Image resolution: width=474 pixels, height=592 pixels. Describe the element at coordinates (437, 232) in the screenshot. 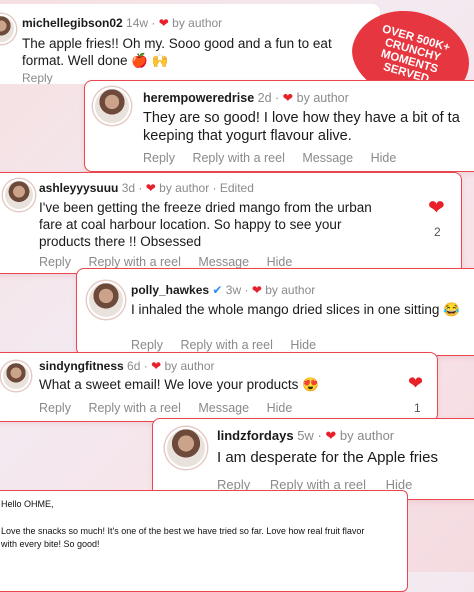

I see `like-count: 2` at that location.